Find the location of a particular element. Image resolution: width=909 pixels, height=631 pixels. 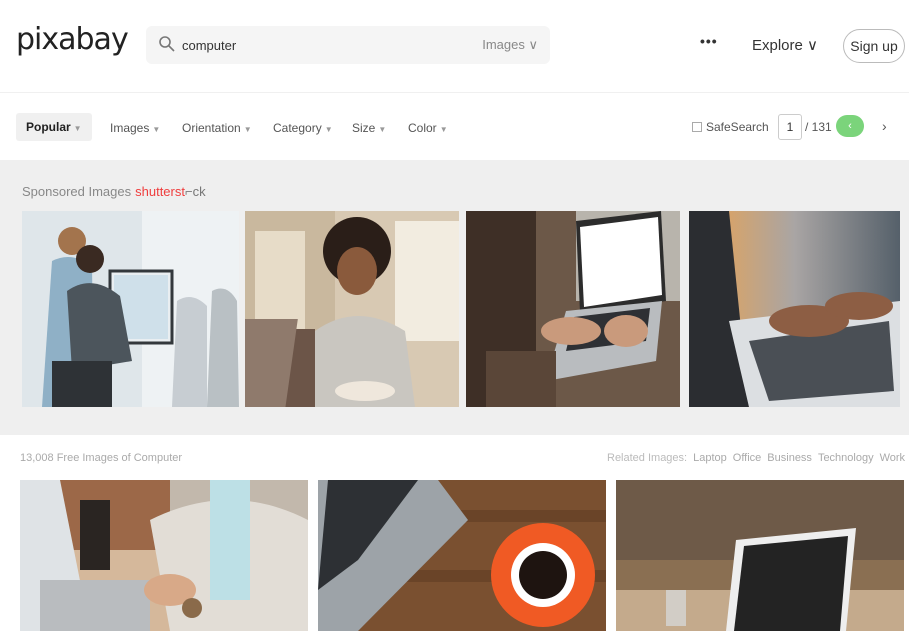

result-image-keyboard-coffee is located at coordinates (462, 555).